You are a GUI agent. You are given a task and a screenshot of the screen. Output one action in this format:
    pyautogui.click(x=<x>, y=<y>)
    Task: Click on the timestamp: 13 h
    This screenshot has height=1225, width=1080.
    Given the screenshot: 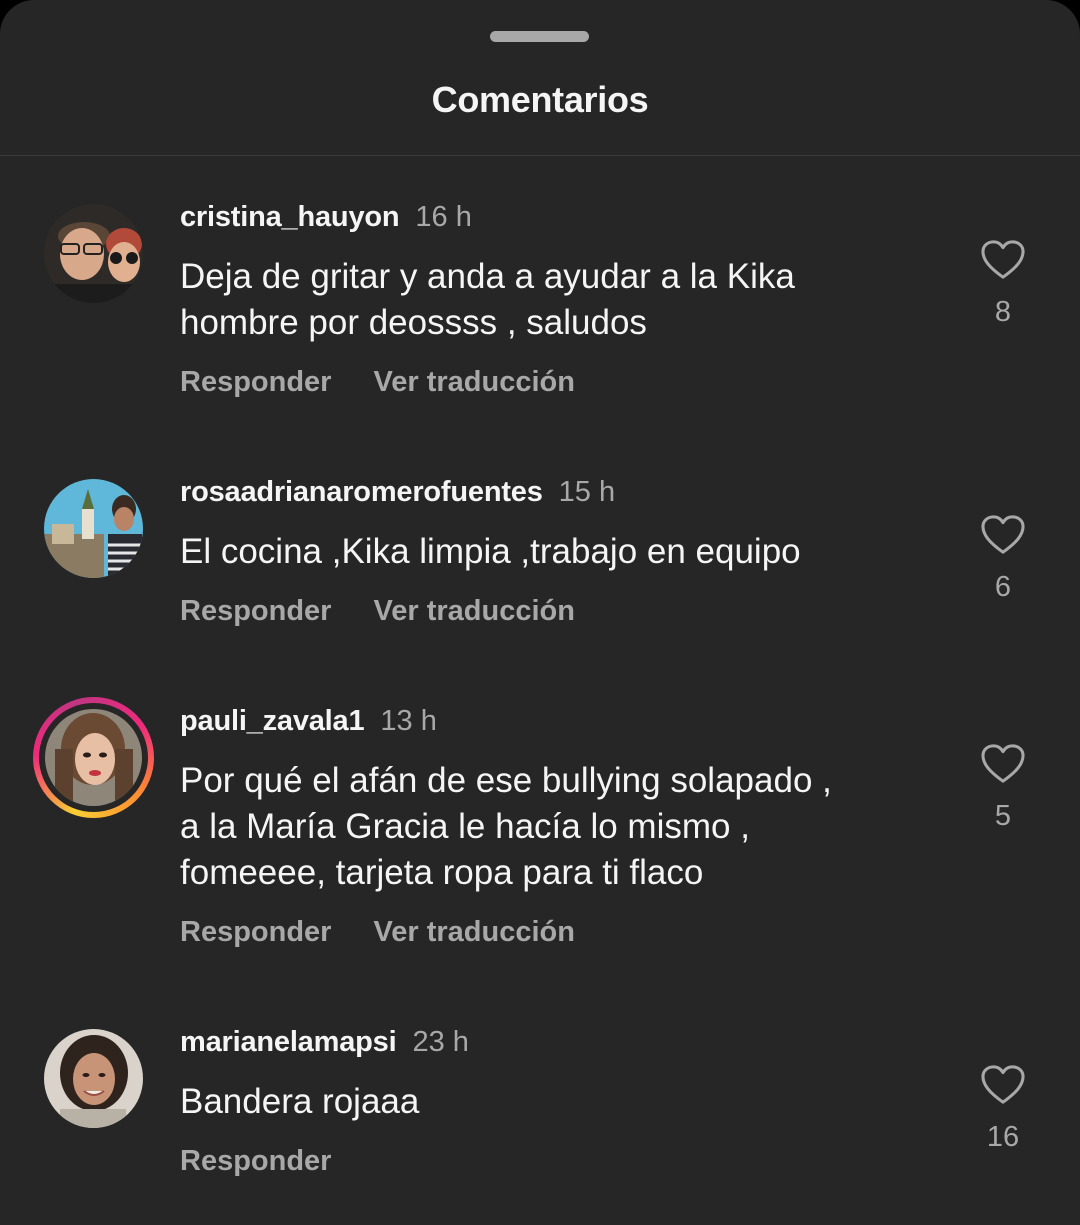 What is the action you would take?
    pyautogui.click(x=408, y=721)
    